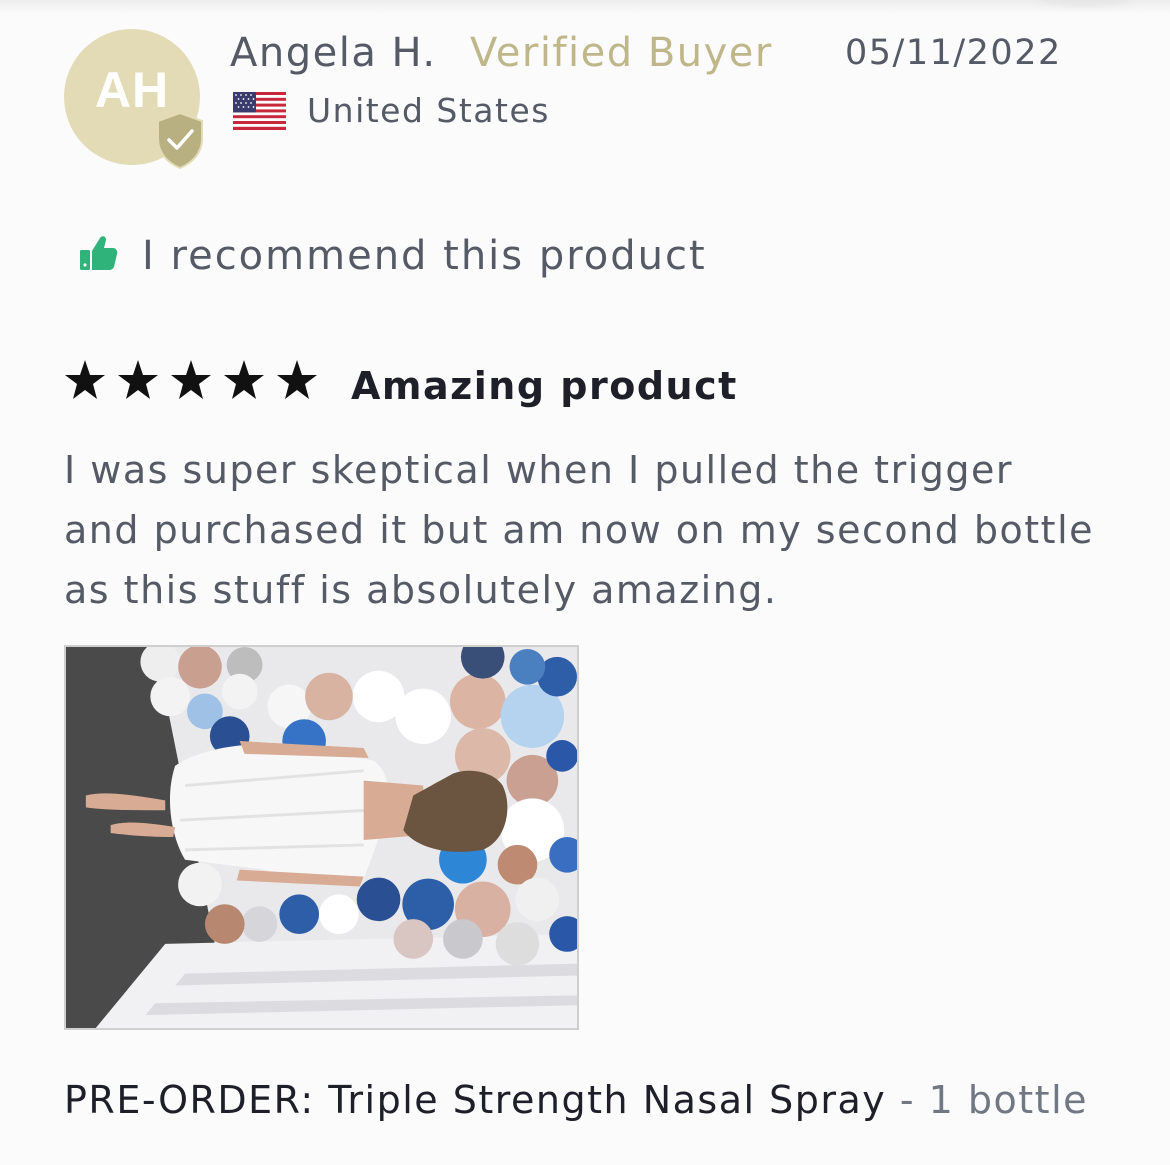  I want to click on reviewer-name: Angela H., so click(333, 53).